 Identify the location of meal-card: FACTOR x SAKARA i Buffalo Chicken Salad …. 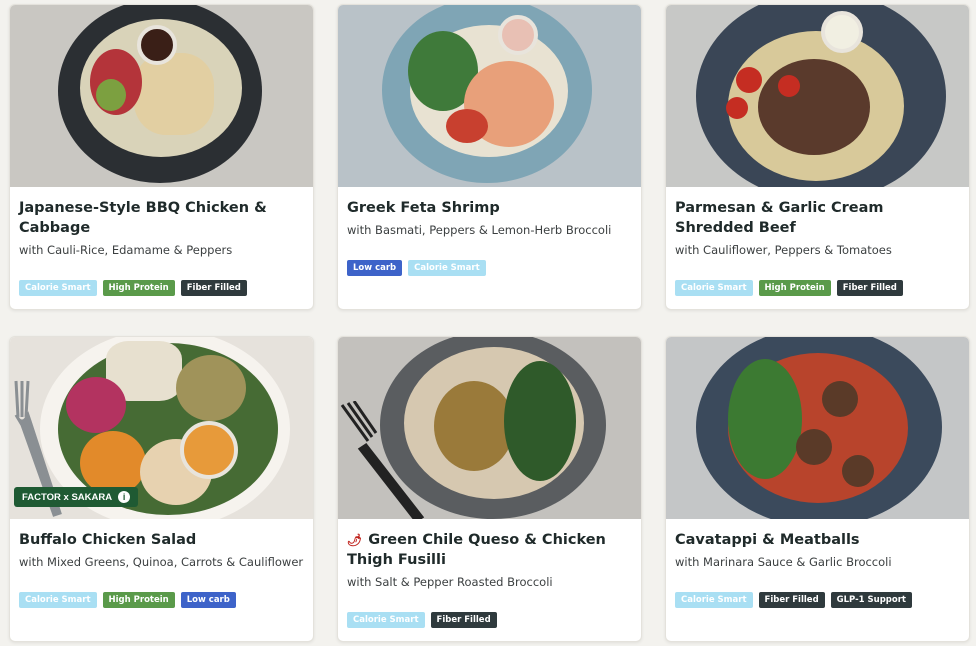
(161, 489).